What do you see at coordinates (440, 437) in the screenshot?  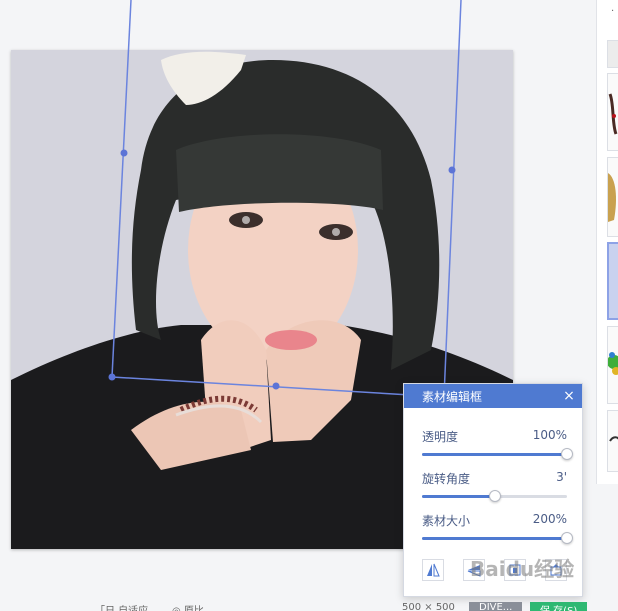 I see `opacity-label: 透明度` at bounding box center [440, 437].